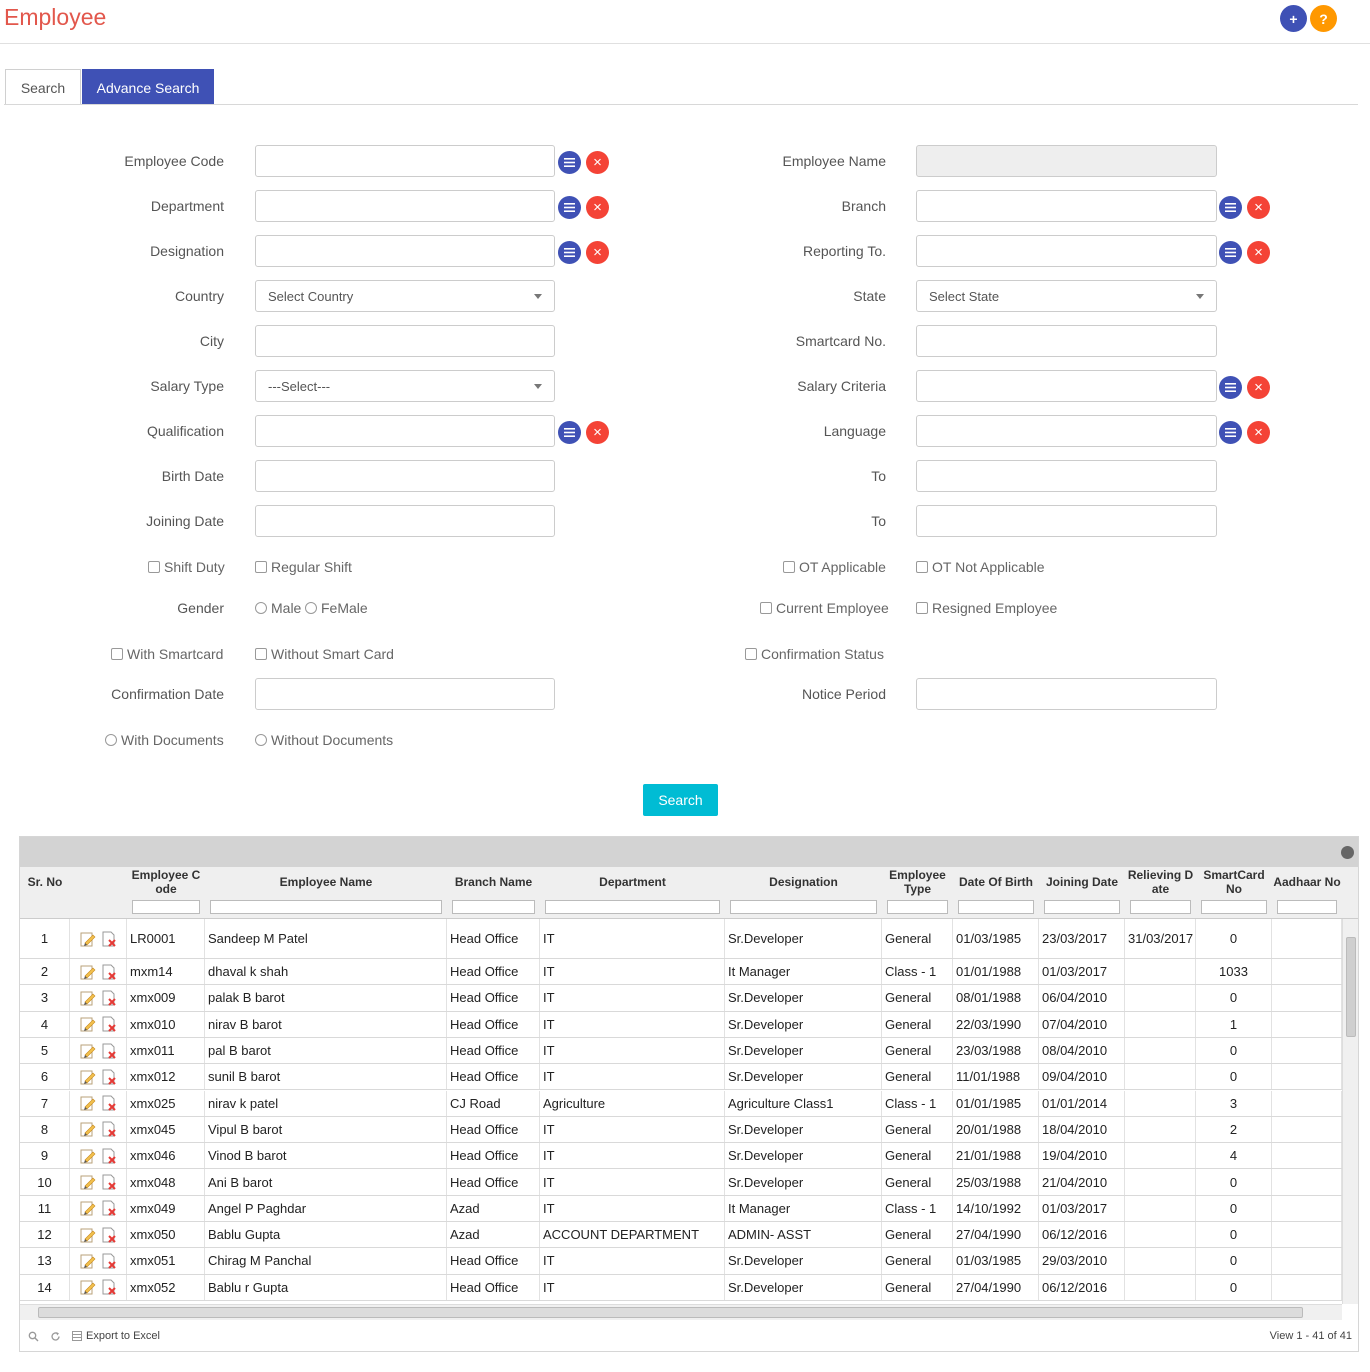 This screenshot has height=1372, width=1370. I want to click on gender-male-radio: Male, so click(278, 608).